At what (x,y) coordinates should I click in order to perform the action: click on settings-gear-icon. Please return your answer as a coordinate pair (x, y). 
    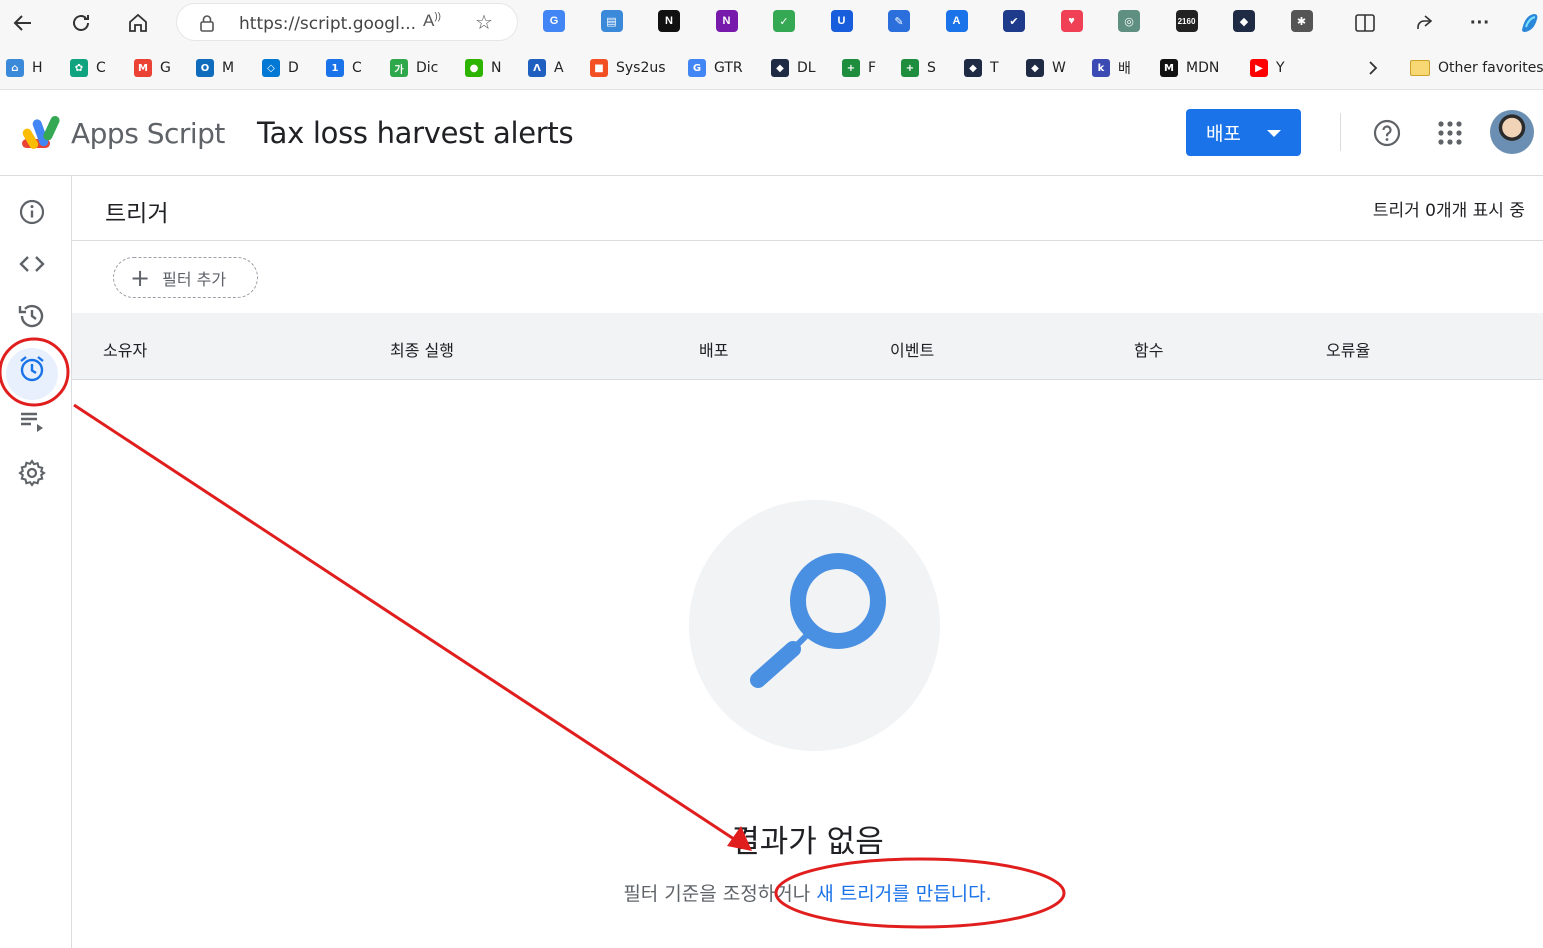
    Looking at the image, I should click on (32, 473).